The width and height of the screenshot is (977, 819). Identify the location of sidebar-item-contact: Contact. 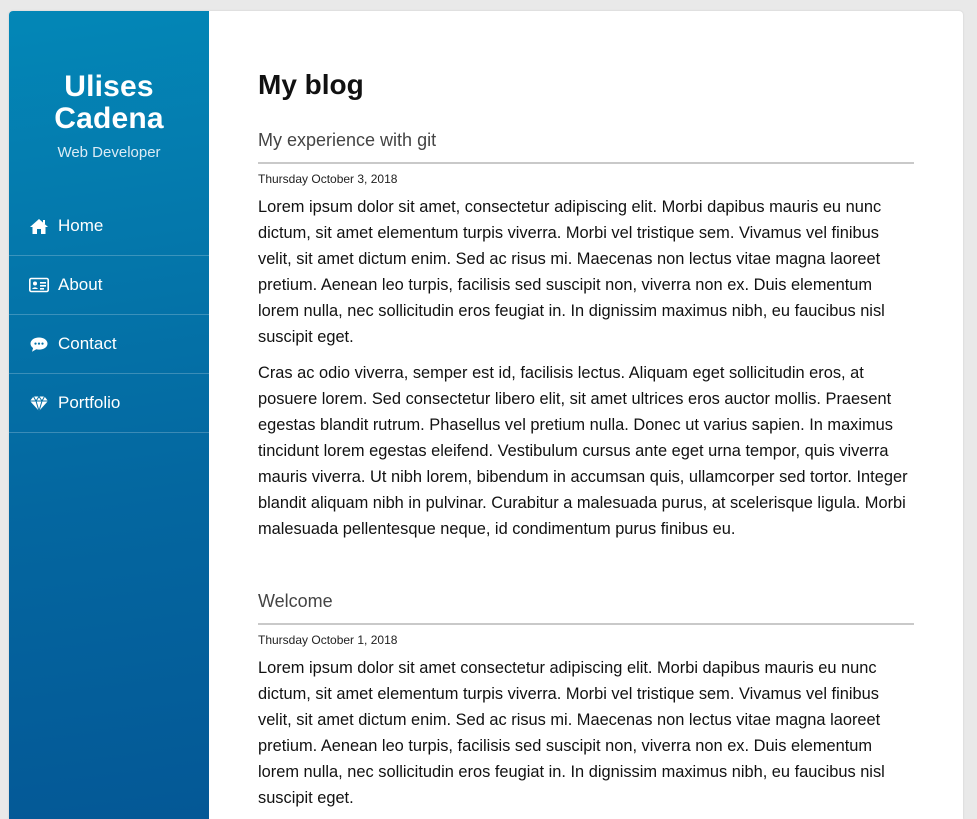
(109, 344).